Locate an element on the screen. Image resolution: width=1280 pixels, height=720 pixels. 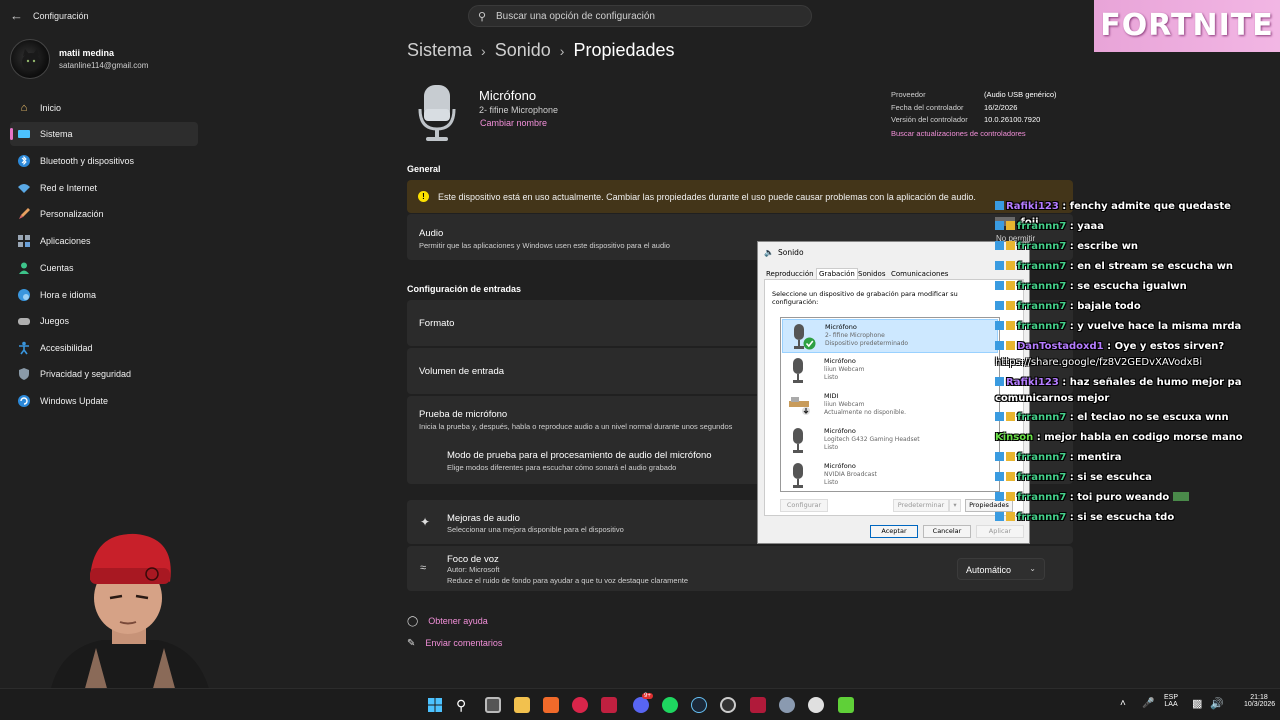
driver-update-link: Buscar actualizaciones de controladores is located at coordinates (958, 133).